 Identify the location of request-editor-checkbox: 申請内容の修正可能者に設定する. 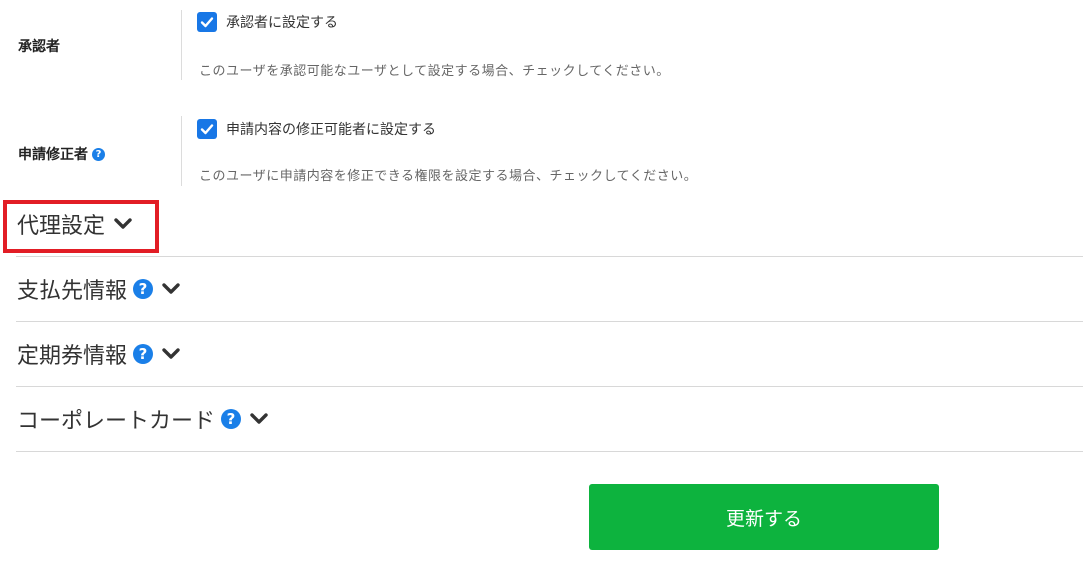
(316, 129).